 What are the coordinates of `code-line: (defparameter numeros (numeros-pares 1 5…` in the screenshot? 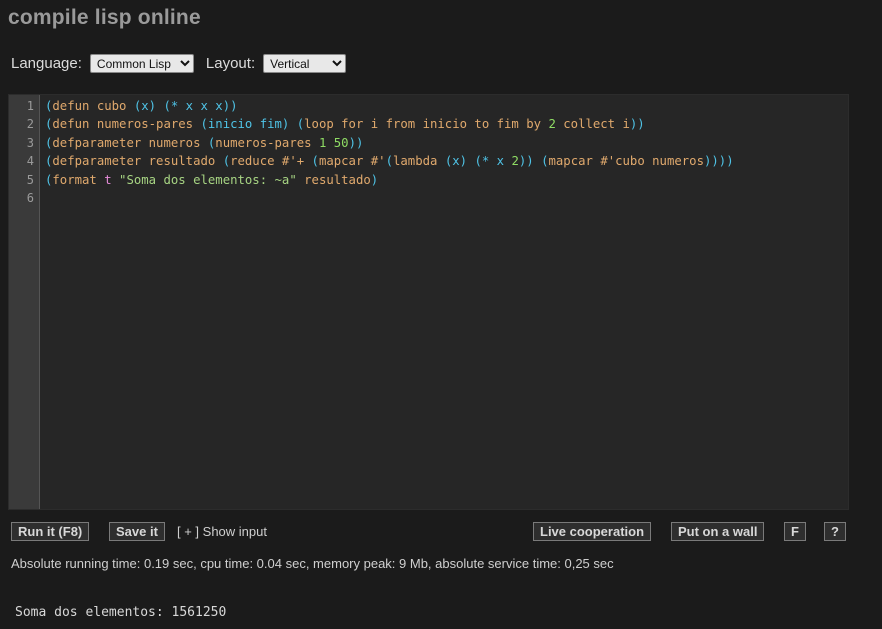 It's located at (204, 143).